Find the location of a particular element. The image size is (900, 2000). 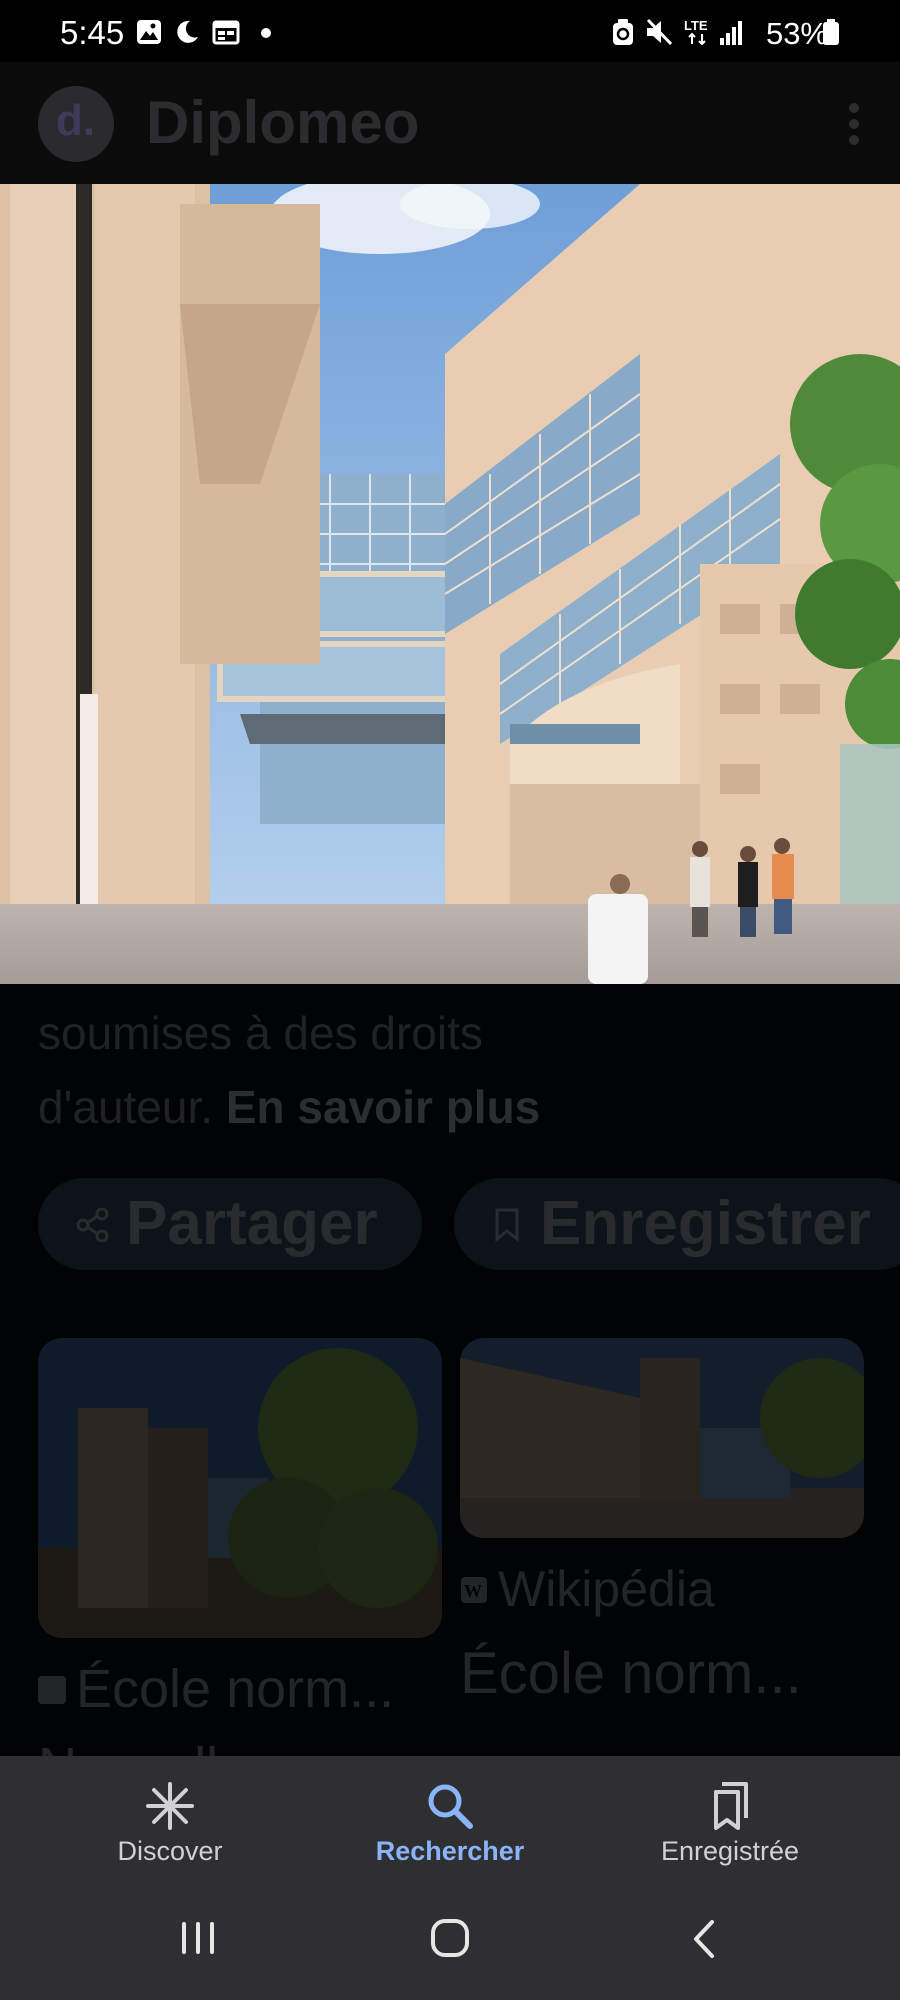

gallery-icon is located at coordinates (149, 32).